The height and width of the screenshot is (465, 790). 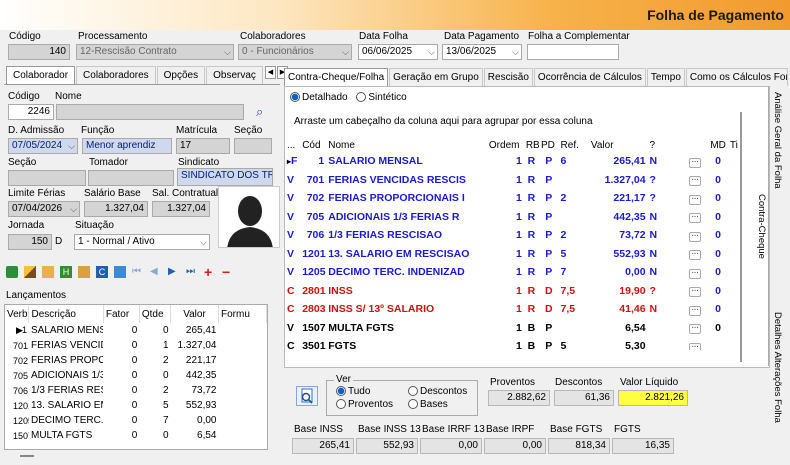 I want to click on col-qtde: Qtde, so click(x=155, y=314).